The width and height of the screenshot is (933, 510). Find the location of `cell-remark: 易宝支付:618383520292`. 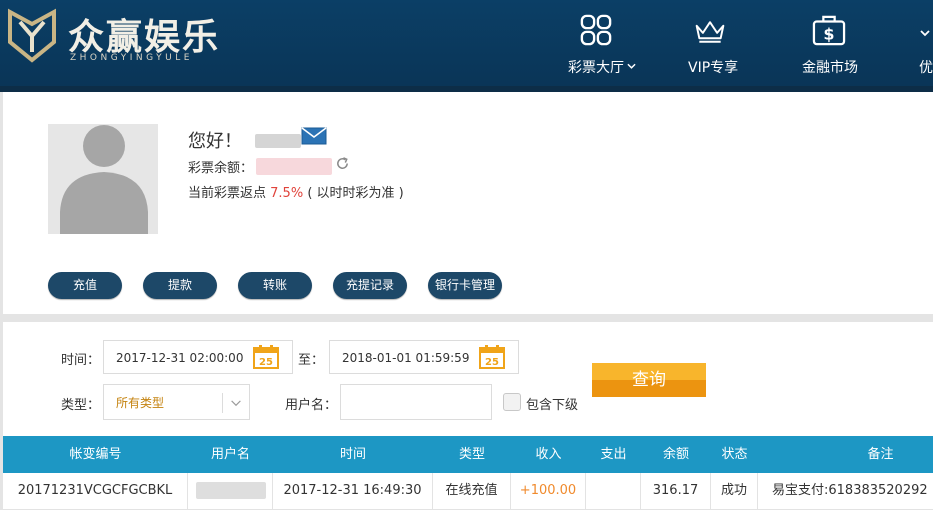

cell-remark: 易宝支付:618383520292 is located at coordinates (850, 490).